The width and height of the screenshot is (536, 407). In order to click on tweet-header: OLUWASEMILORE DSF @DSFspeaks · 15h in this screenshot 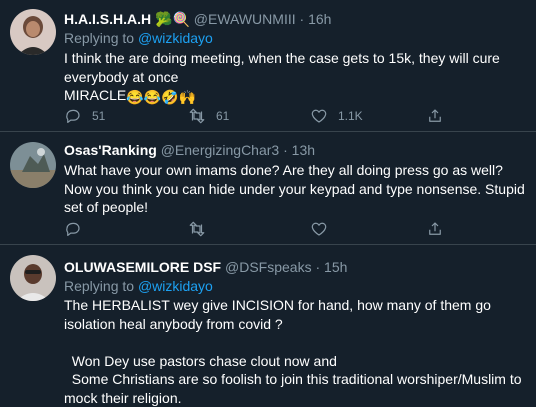, I will do `click(295, 267)`.